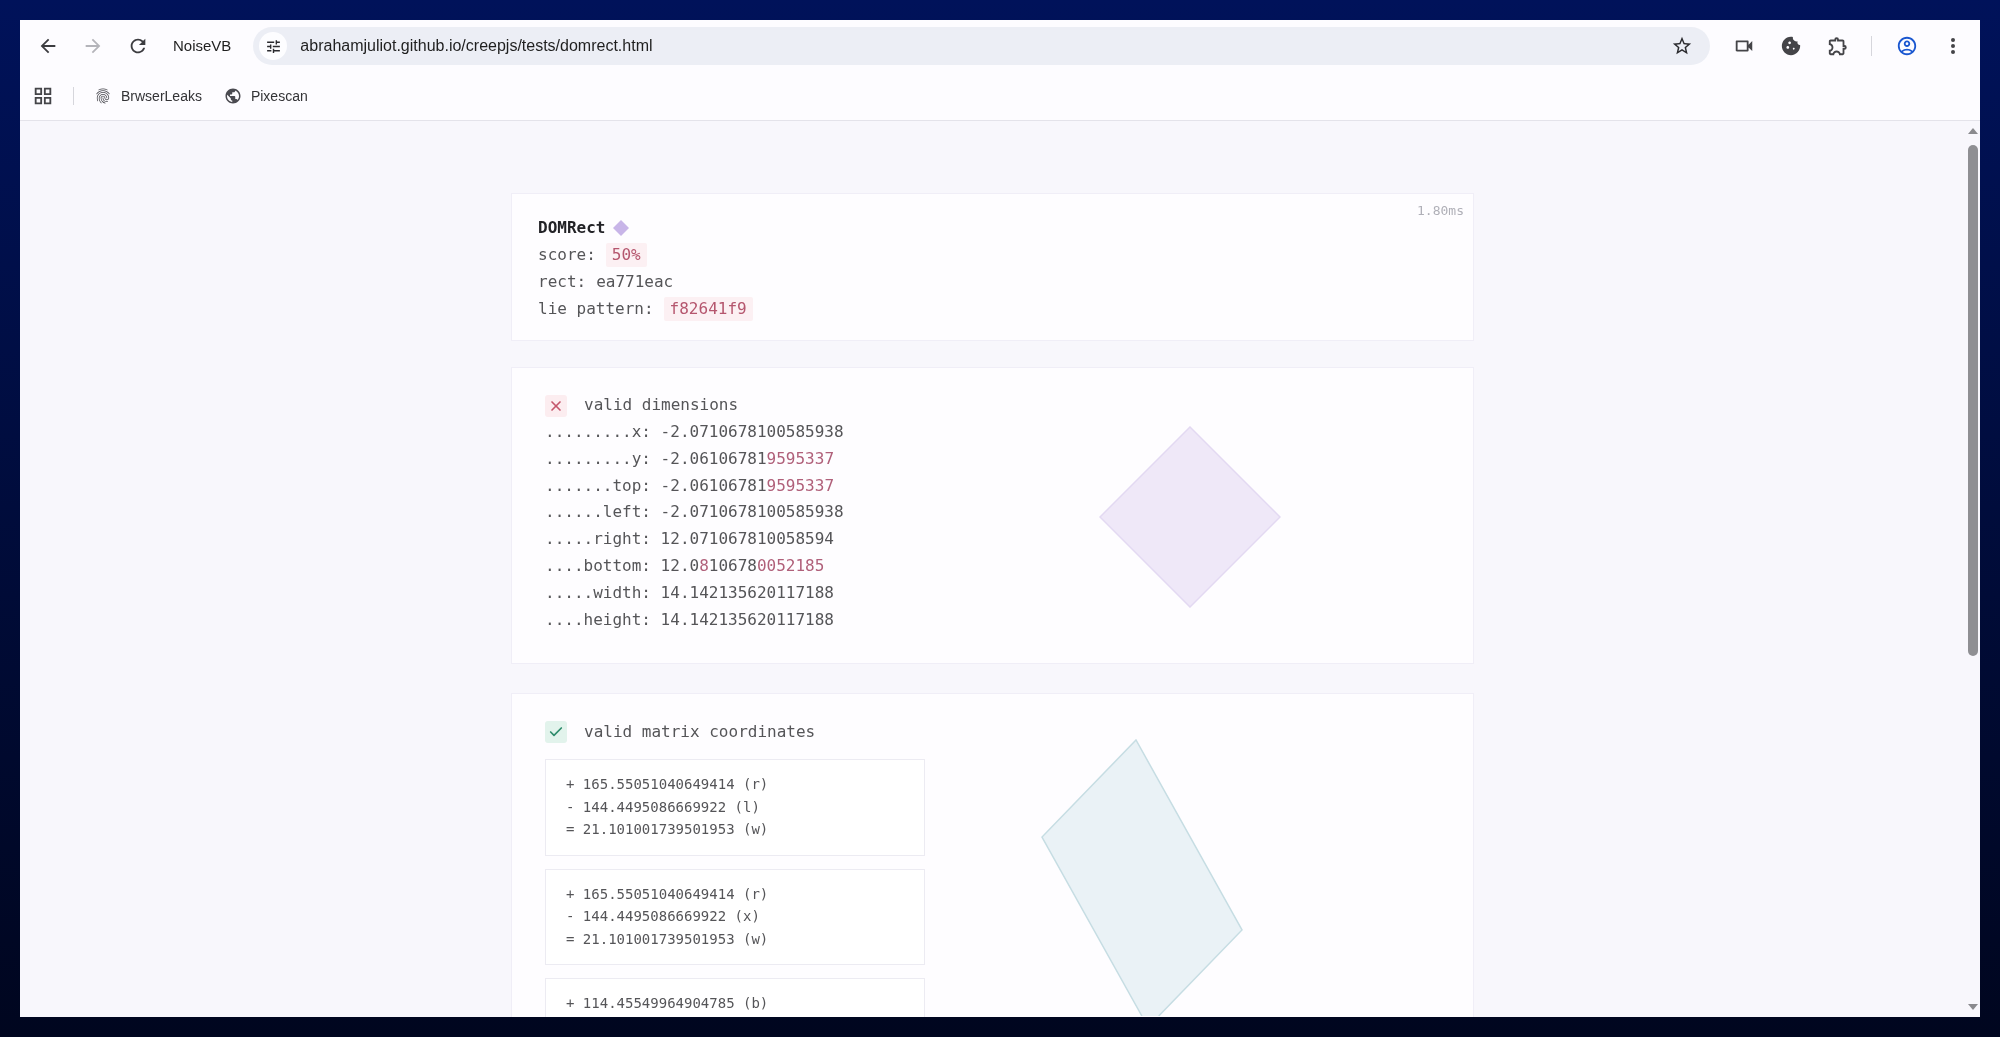 The height and width of the screenshot is (1037, 2000). Describe the element at coordinates (621, 227) in the screenshot. I see `diamond-icon` at that location.